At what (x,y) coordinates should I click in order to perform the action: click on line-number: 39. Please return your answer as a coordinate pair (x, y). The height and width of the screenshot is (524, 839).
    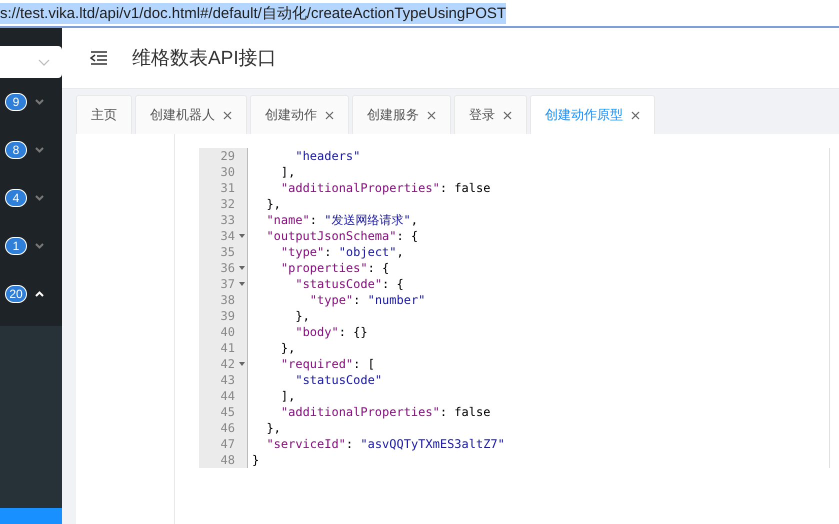
    Looking at the image, I should click on (228, 316).